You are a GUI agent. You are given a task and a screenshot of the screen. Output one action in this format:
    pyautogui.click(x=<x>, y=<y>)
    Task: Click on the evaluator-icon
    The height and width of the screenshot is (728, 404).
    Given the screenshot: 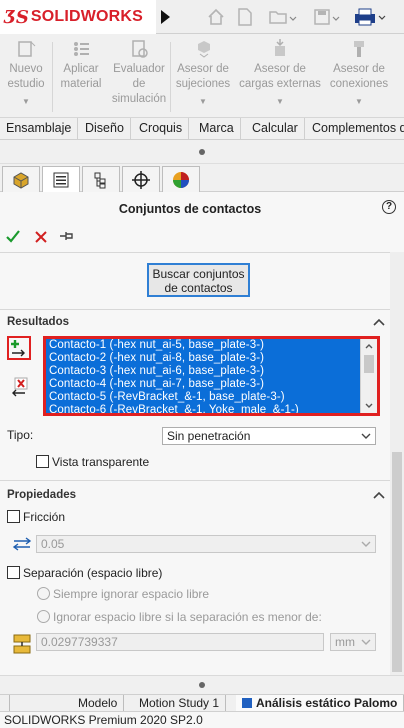 What is the action you would take?
    pyautogui.click(x=140, y=49)
    